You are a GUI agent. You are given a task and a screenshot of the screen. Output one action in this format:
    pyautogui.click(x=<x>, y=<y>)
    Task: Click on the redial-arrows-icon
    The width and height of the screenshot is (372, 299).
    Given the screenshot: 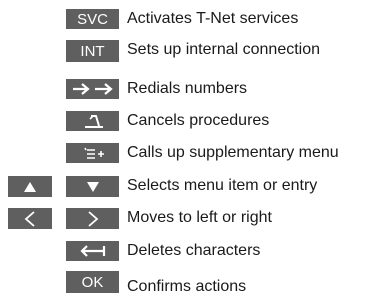 What is the action you would take?
    pyautogui.click(x=92, y=89)
    